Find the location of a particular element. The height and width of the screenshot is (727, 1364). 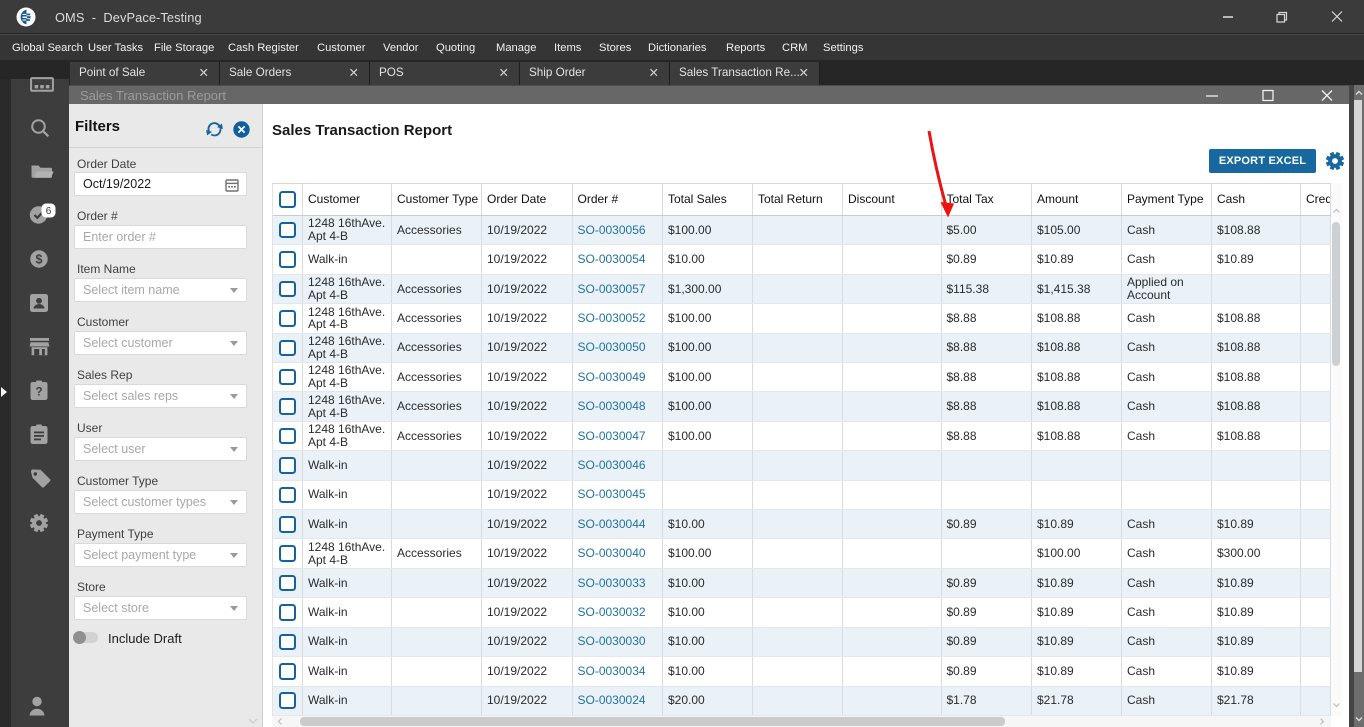

svg-text: 6 is located at coordinates (49, 211).